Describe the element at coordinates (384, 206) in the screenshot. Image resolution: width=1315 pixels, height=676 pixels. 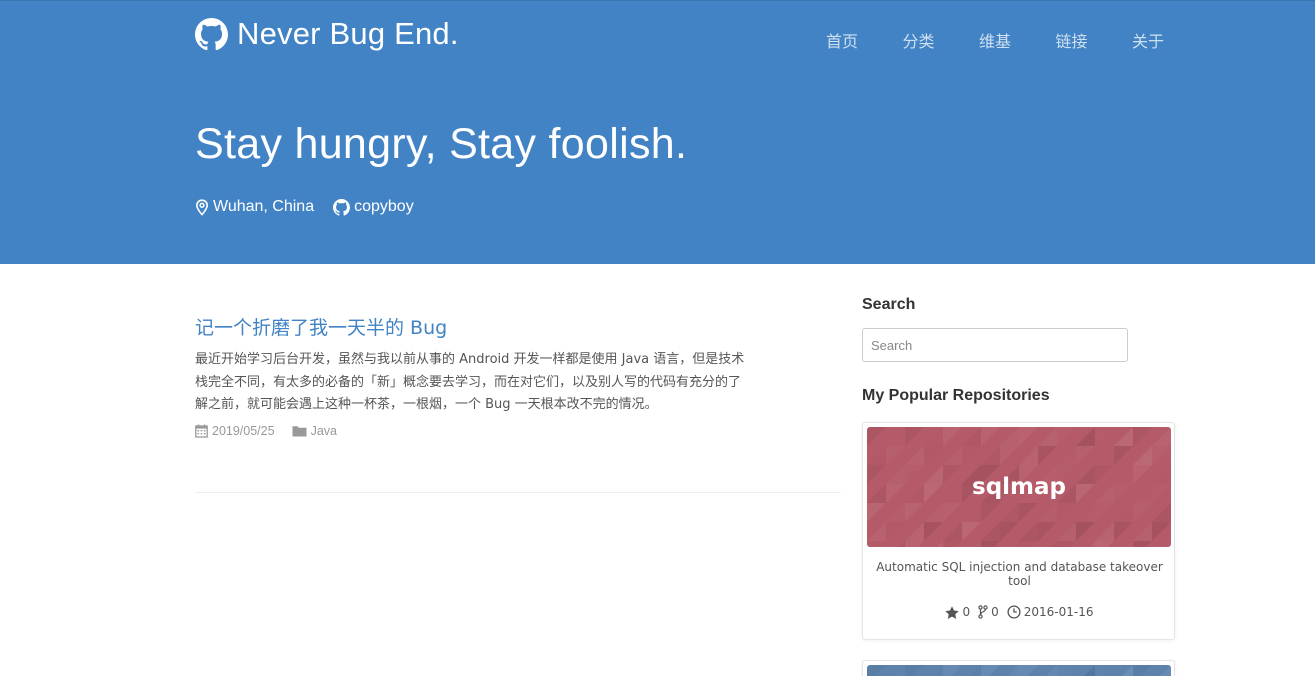
I see `github-username: copyboy` at that location.